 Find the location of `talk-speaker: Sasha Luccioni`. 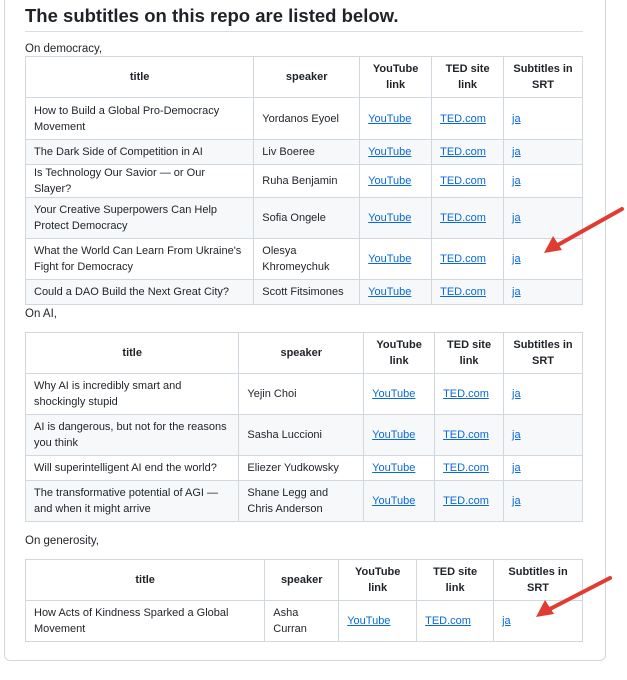

talk-speaker: Sasha Luccioni is located at coordinates (301, 435).